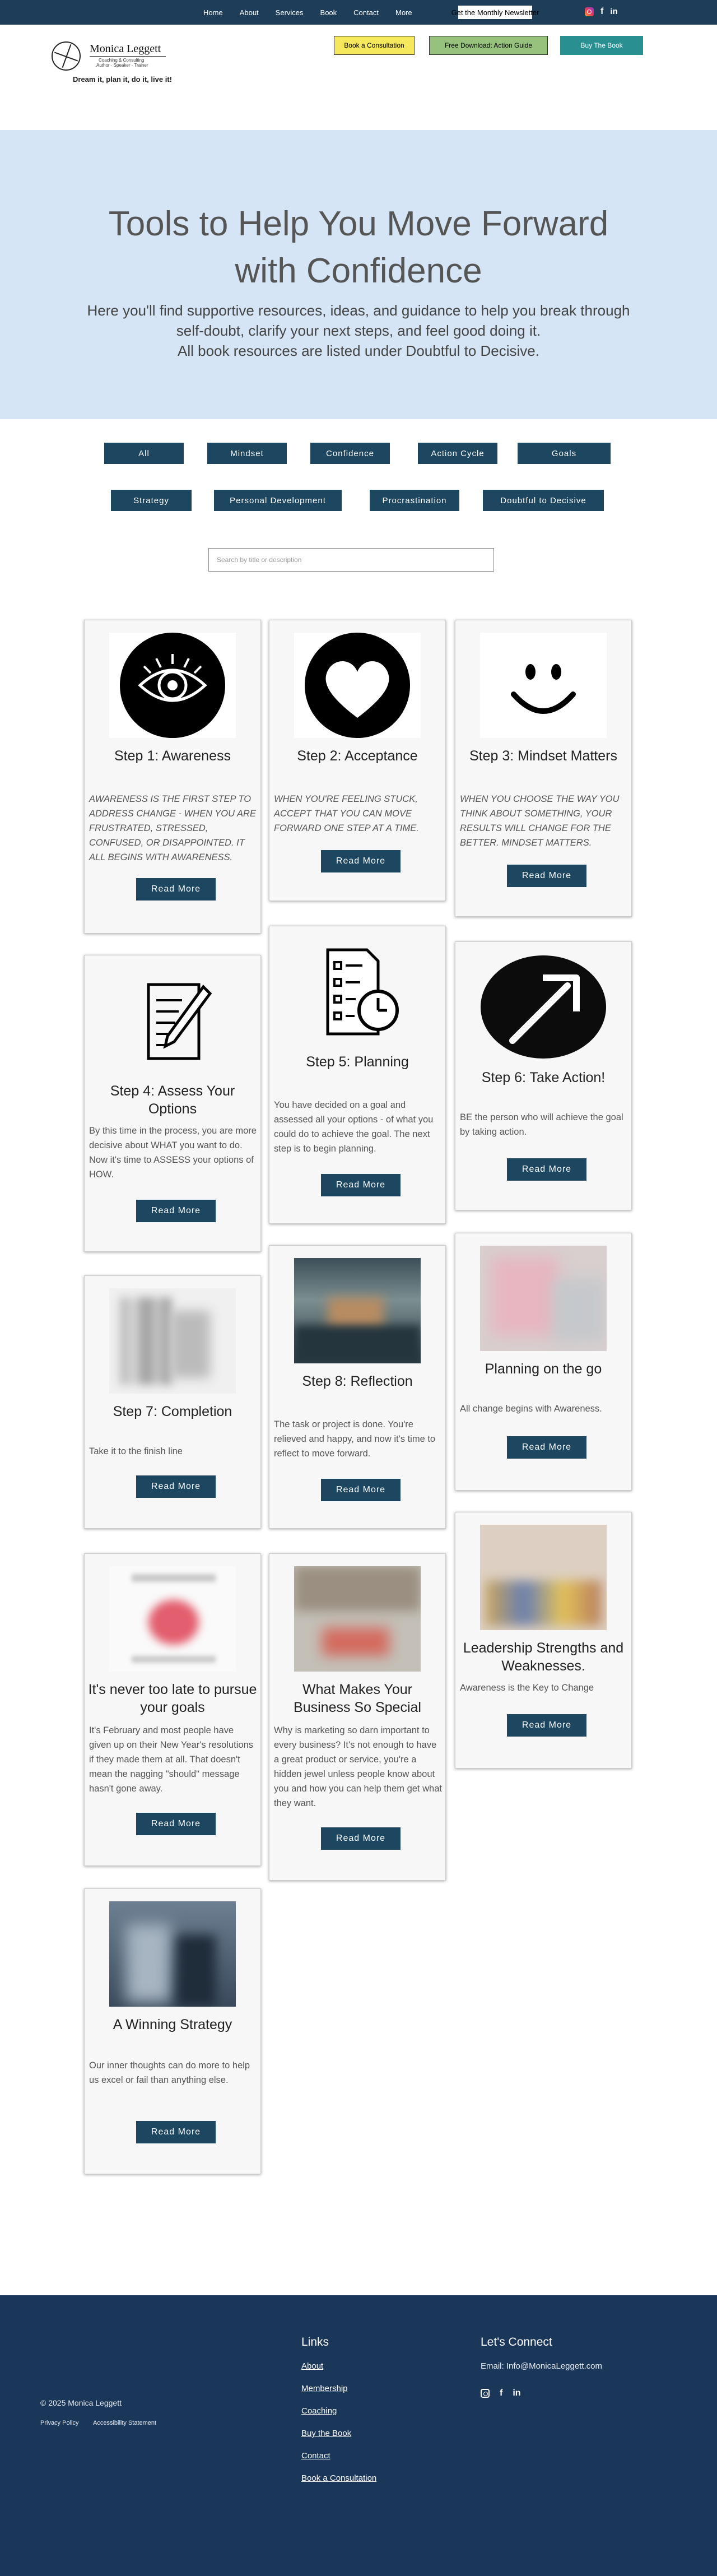  Describe the element at coordinates (531, 1409) in the screenshot. I see `card-description: All change begins with Awareness.` at that location.